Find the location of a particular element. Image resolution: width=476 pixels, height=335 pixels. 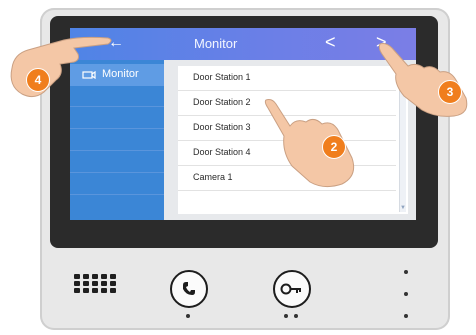

key-icon is located at coordinates (290, 289).